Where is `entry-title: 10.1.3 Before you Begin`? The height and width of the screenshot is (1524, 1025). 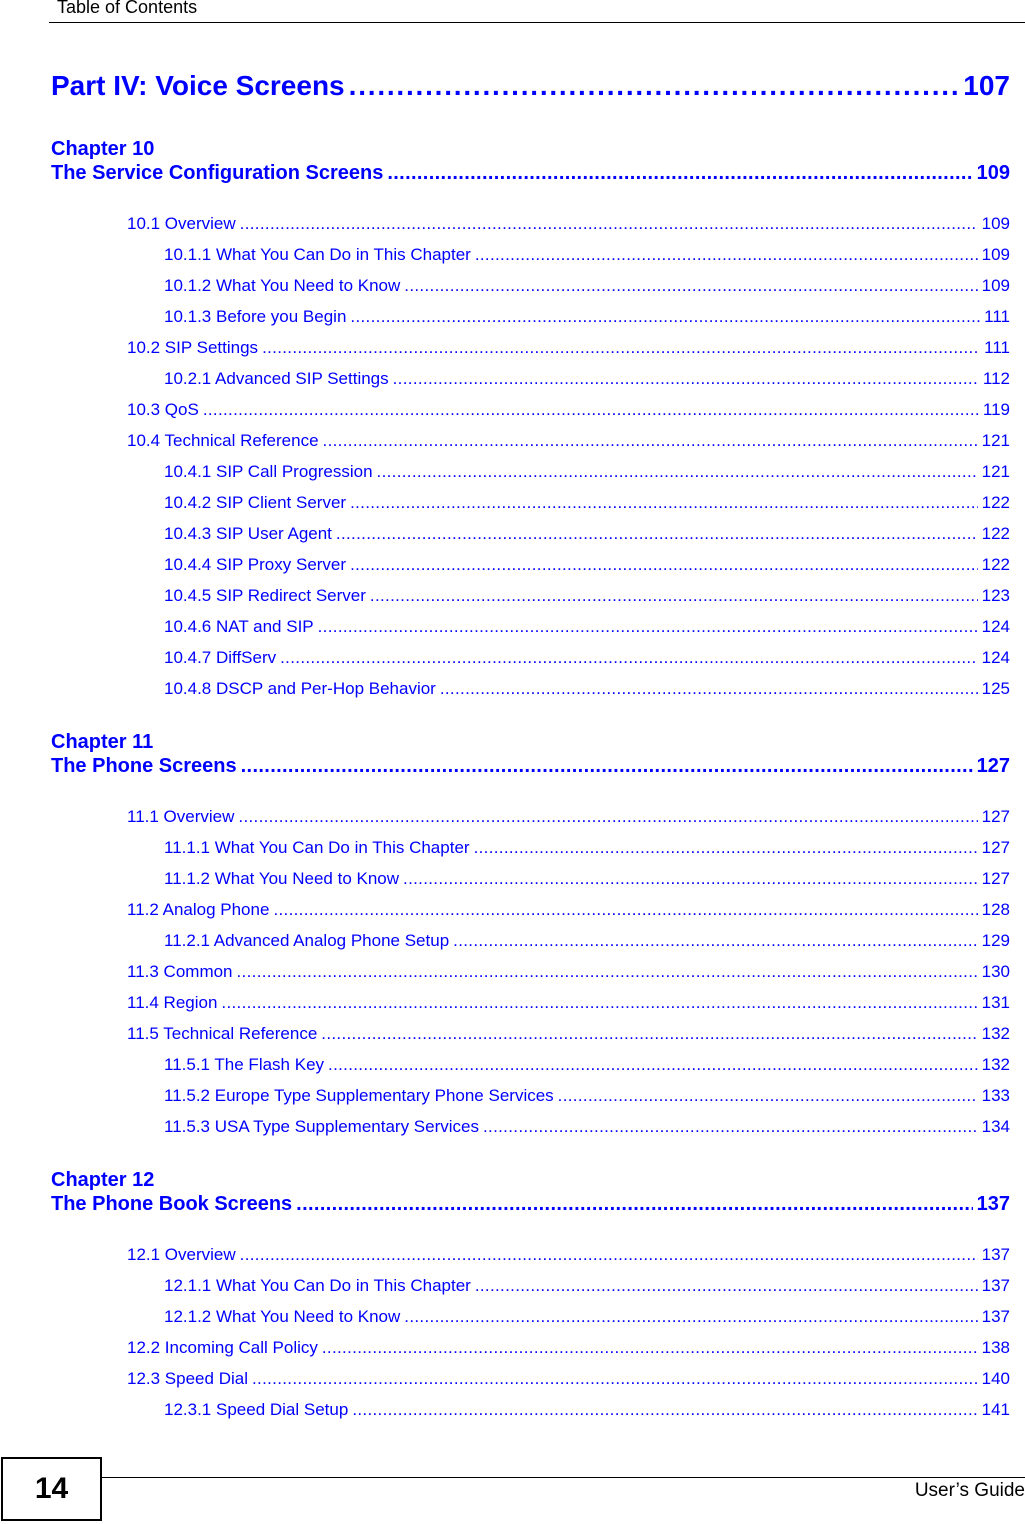
entry-title: 10.1.3 Before you Begin is located at coordinates (255, 316).